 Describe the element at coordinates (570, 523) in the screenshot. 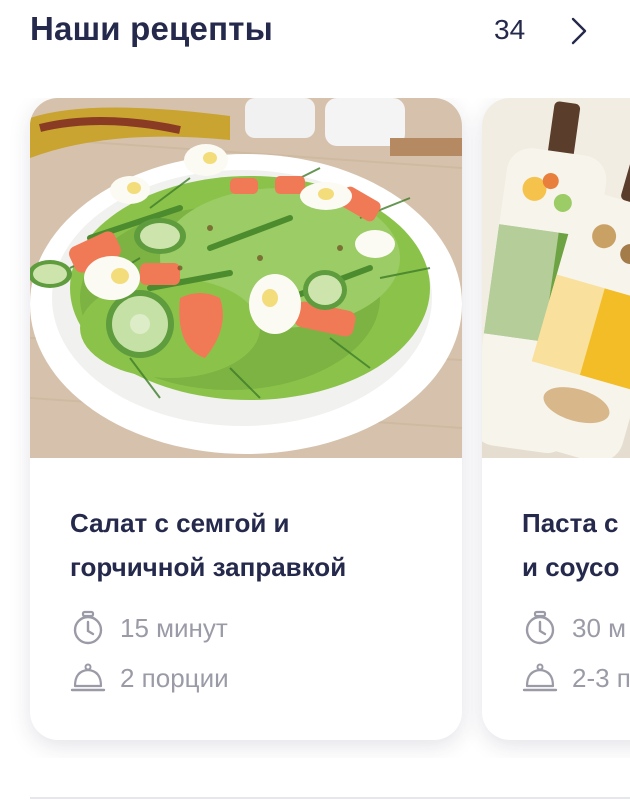

I see `recipe-title-line: Паста с` at that location.